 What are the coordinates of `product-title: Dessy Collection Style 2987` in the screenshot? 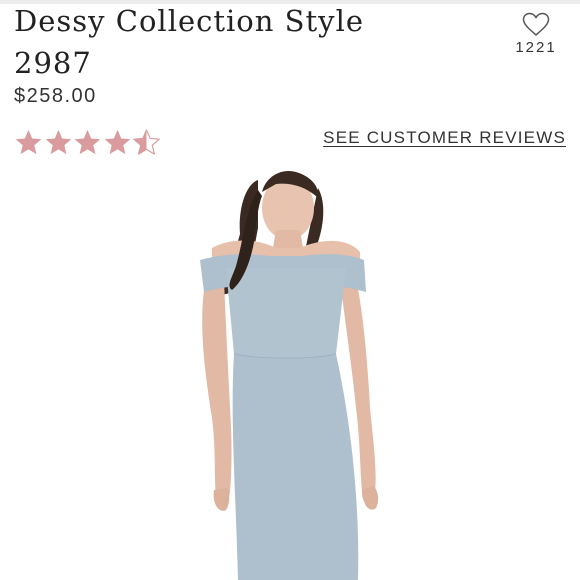 It's located at (189, 42).